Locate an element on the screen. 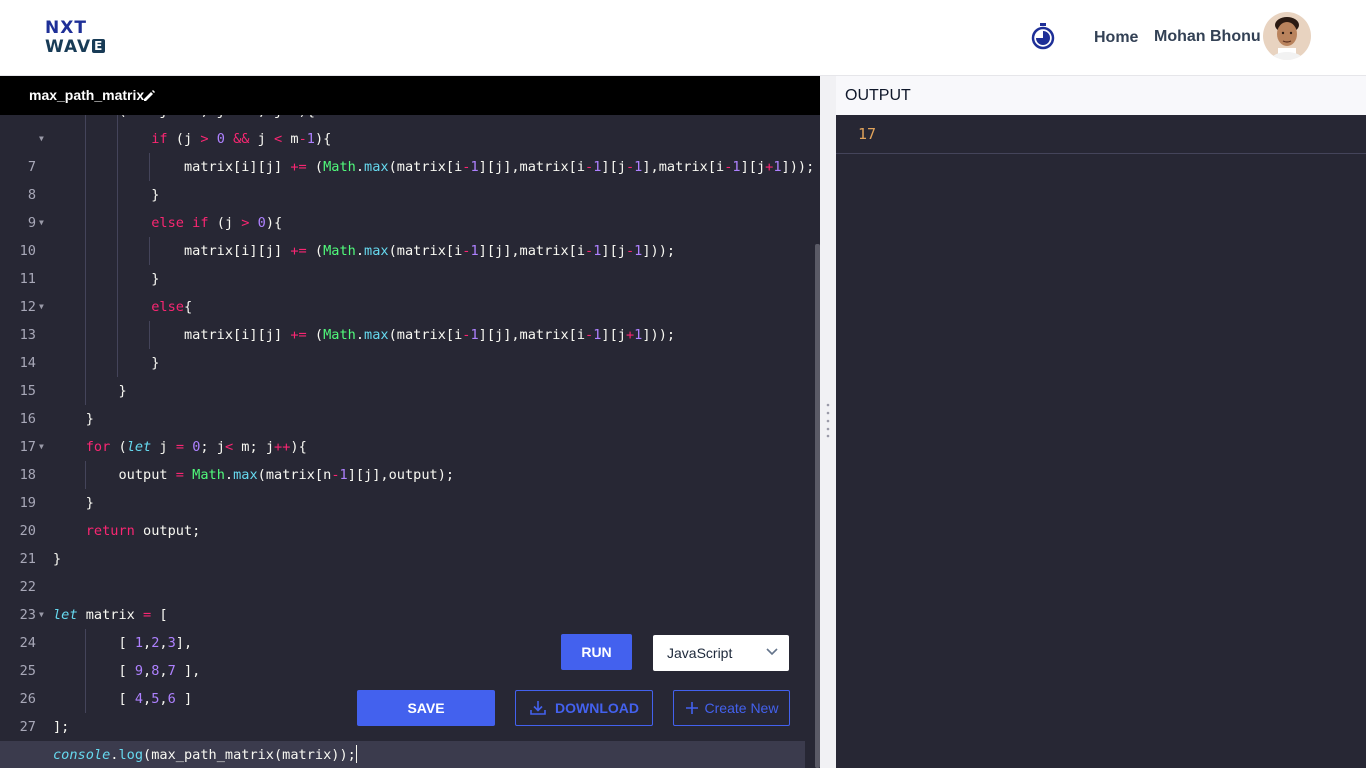 The height and width of the screenshot is (768, 1366). file-tab: max_path_matrix is located at coordinates (410, 95).